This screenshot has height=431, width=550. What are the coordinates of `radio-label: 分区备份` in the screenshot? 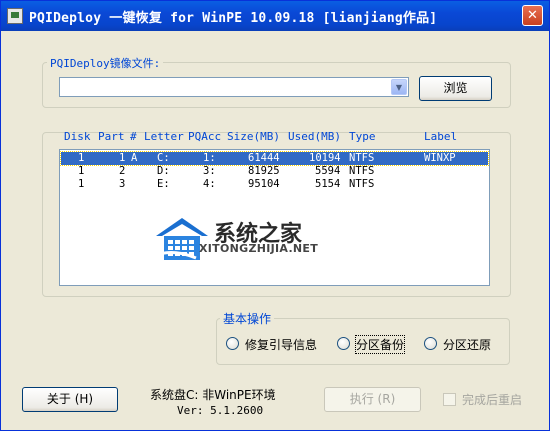 It's located at (380, 344).